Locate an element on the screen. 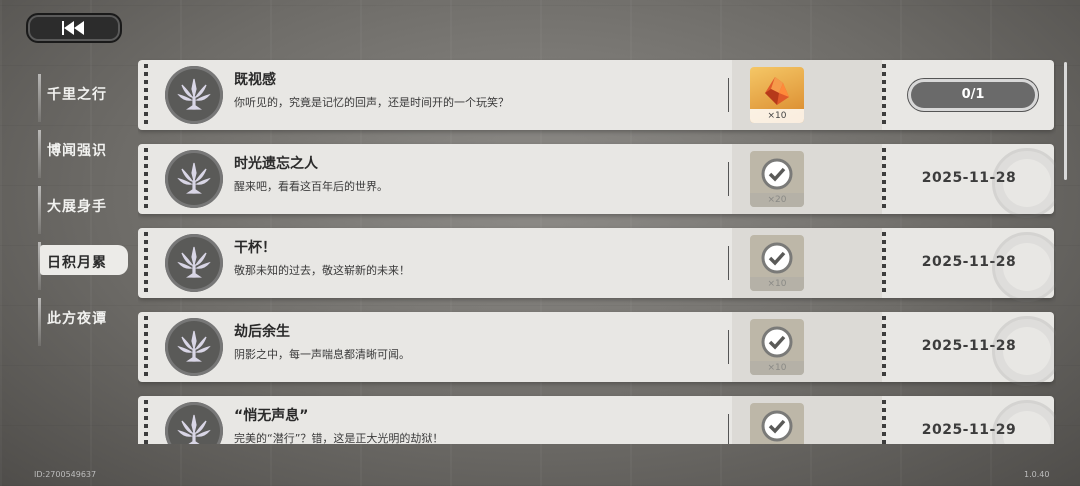  achievement-title: 时光遗忘之人 is located at coordinates (276, 164).